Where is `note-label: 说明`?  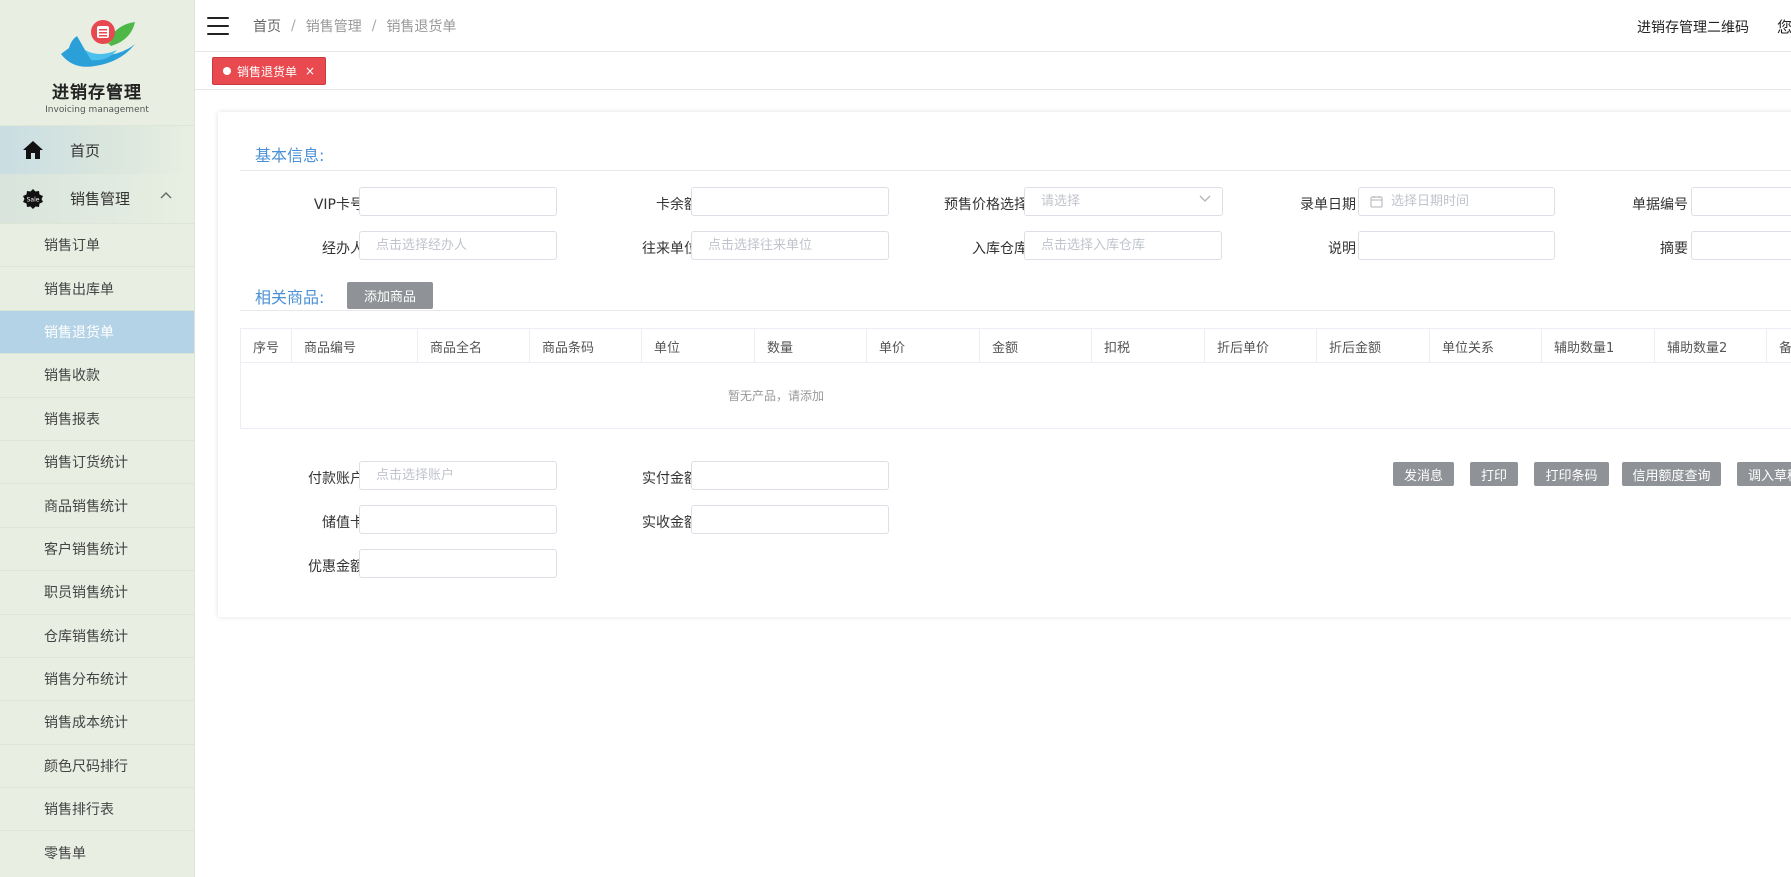 note-label: 说明 is located at coordinates (1342, 249).